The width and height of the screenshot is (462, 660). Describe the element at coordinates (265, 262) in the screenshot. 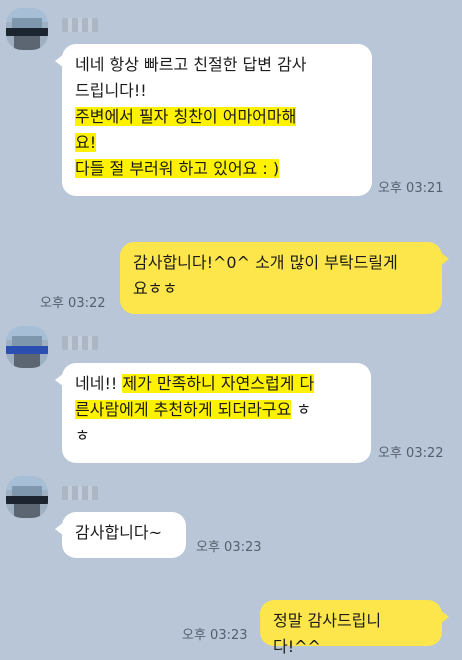

I see `message-text: 감사합니다!^0^ 소개 많이 부탁드릴게` at that location.